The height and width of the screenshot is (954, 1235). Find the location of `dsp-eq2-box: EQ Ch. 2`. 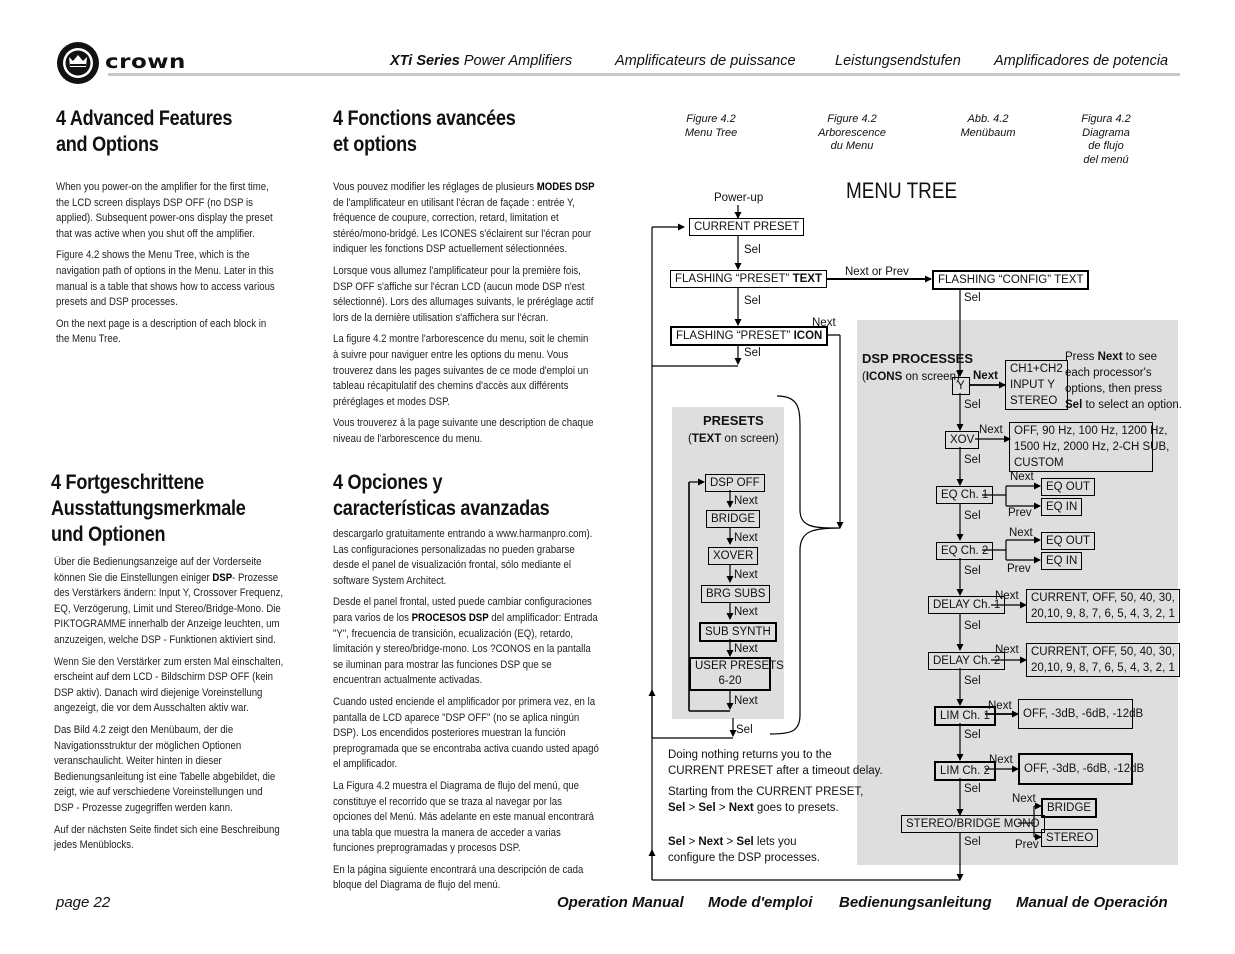

dsp-eq2-box: EQ Ch. 2 is located at coordinates (965, 551).